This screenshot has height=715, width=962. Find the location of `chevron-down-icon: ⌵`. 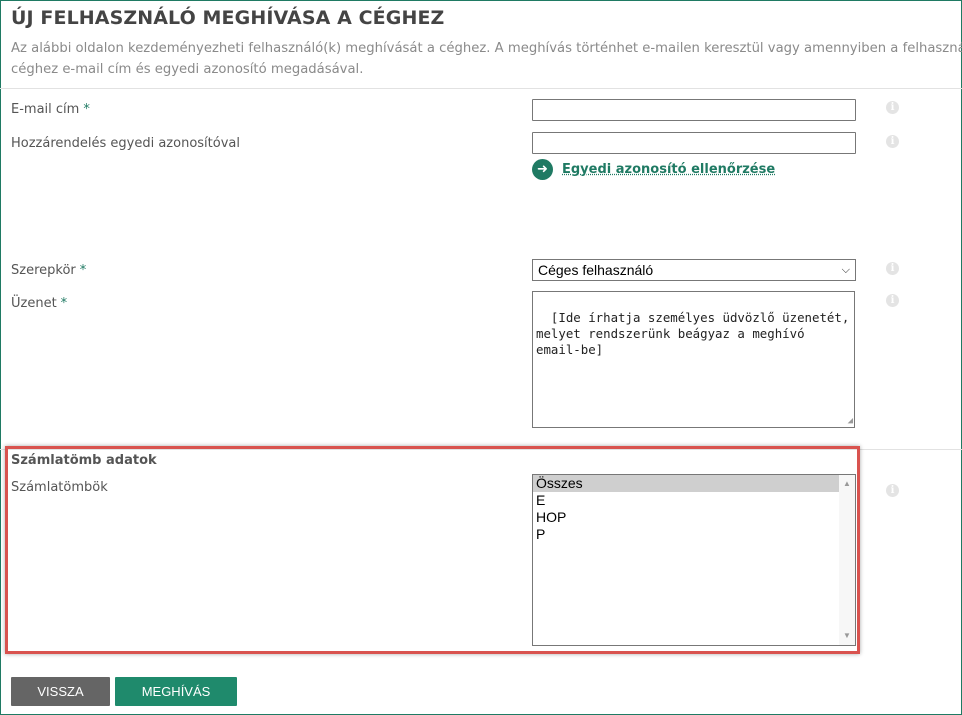

chevron-down-icon: ⌵ is located at coordinates (845, 269).